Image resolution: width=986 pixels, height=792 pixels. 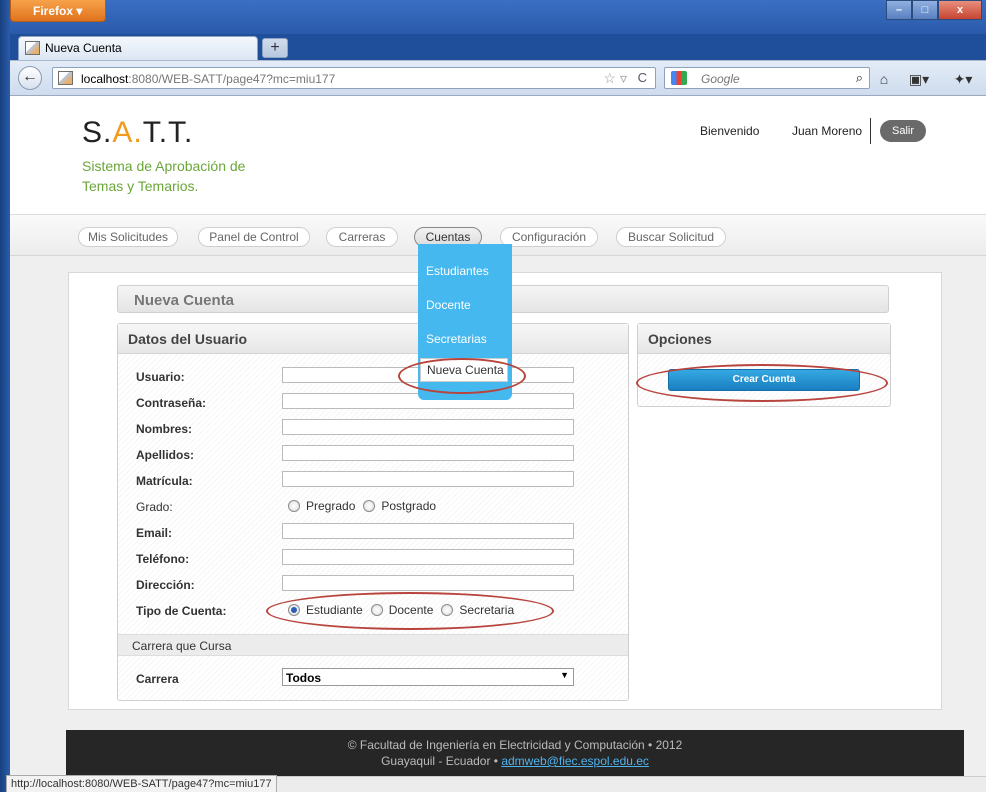 I want to click on site-favicon-icon, so click(x=65, y=78).